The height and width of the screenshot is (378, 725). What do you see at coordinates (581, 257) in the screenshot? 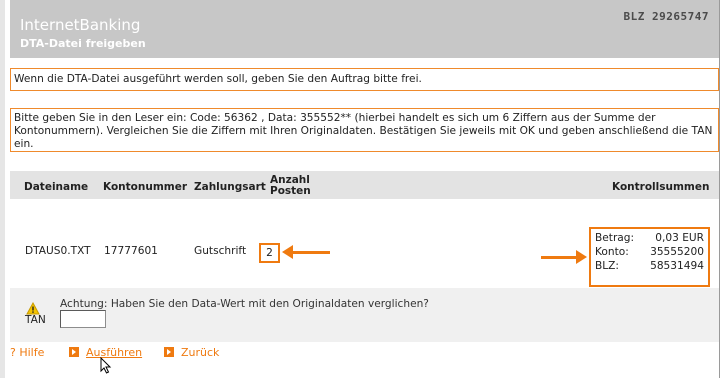
I see `arrow-head-right` at bounding box center [581, 257].